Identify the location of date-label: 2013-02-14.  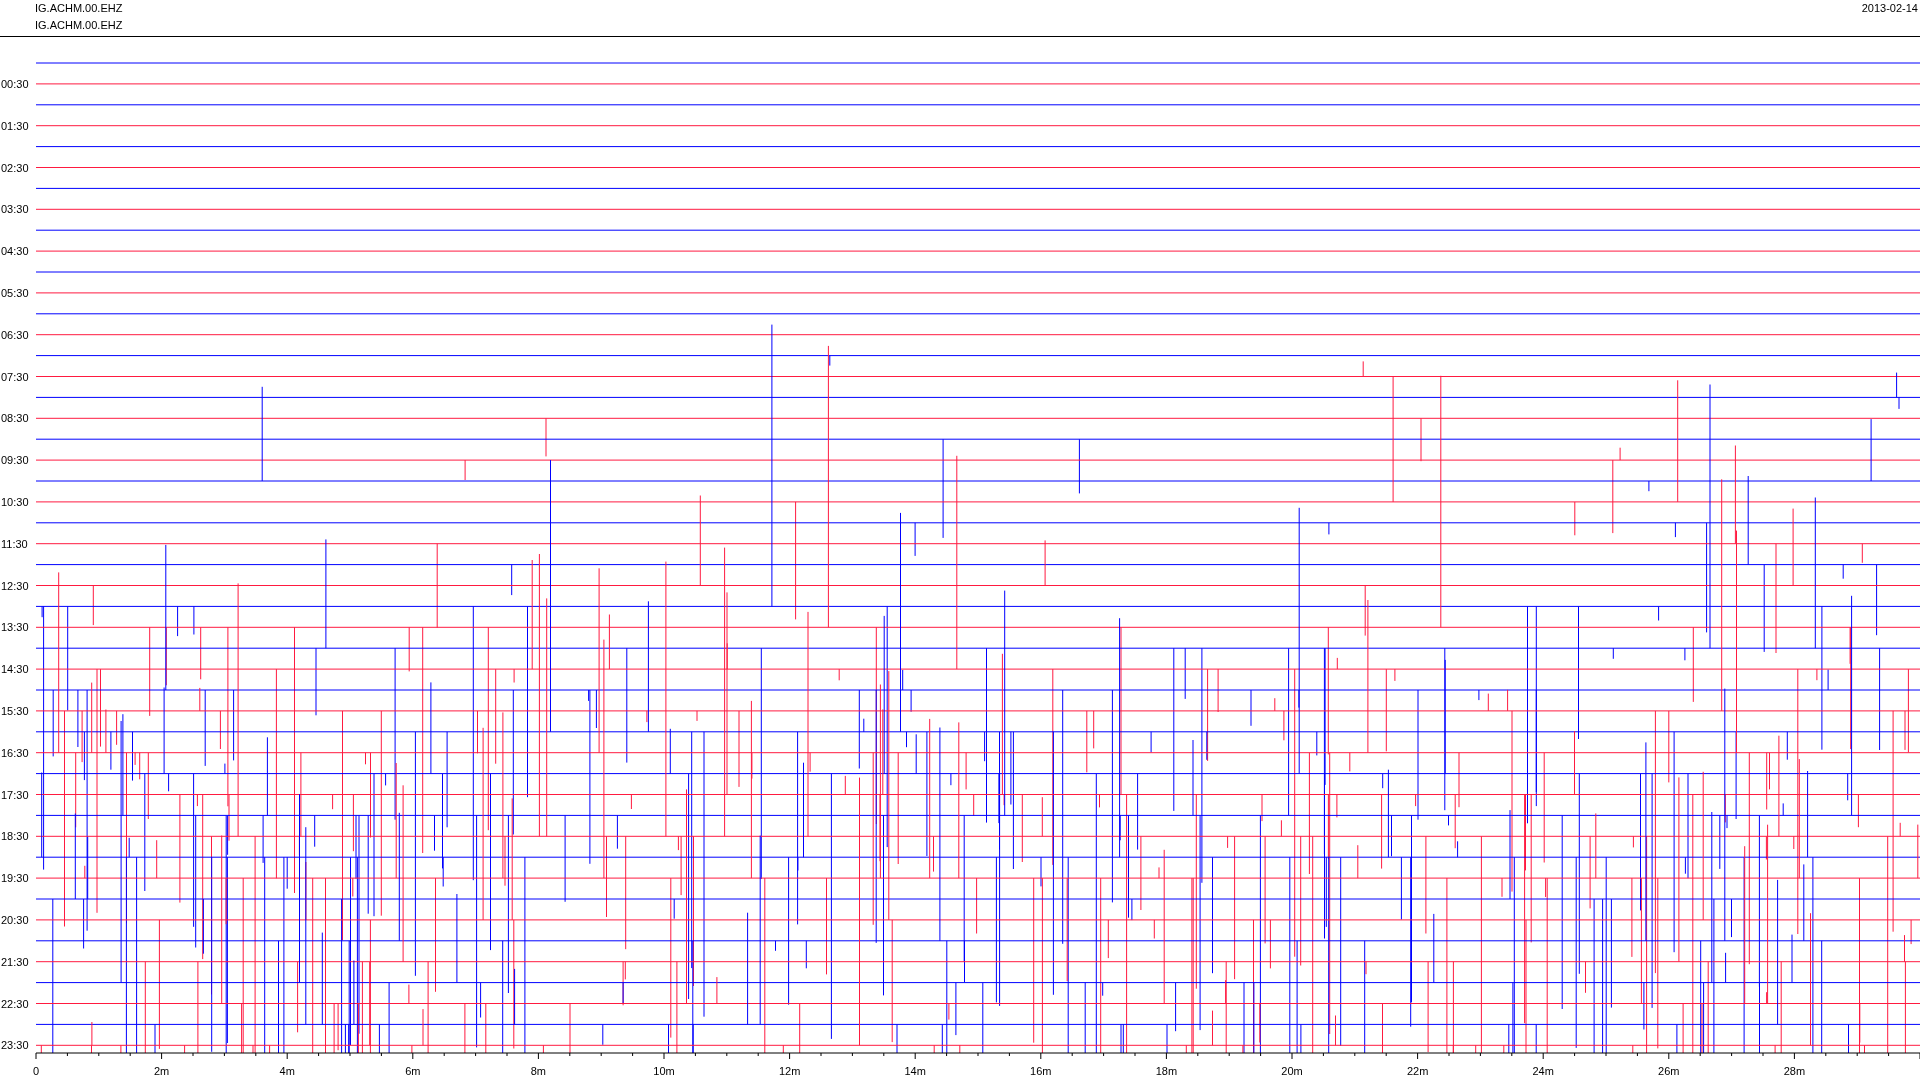
(1890, 8).